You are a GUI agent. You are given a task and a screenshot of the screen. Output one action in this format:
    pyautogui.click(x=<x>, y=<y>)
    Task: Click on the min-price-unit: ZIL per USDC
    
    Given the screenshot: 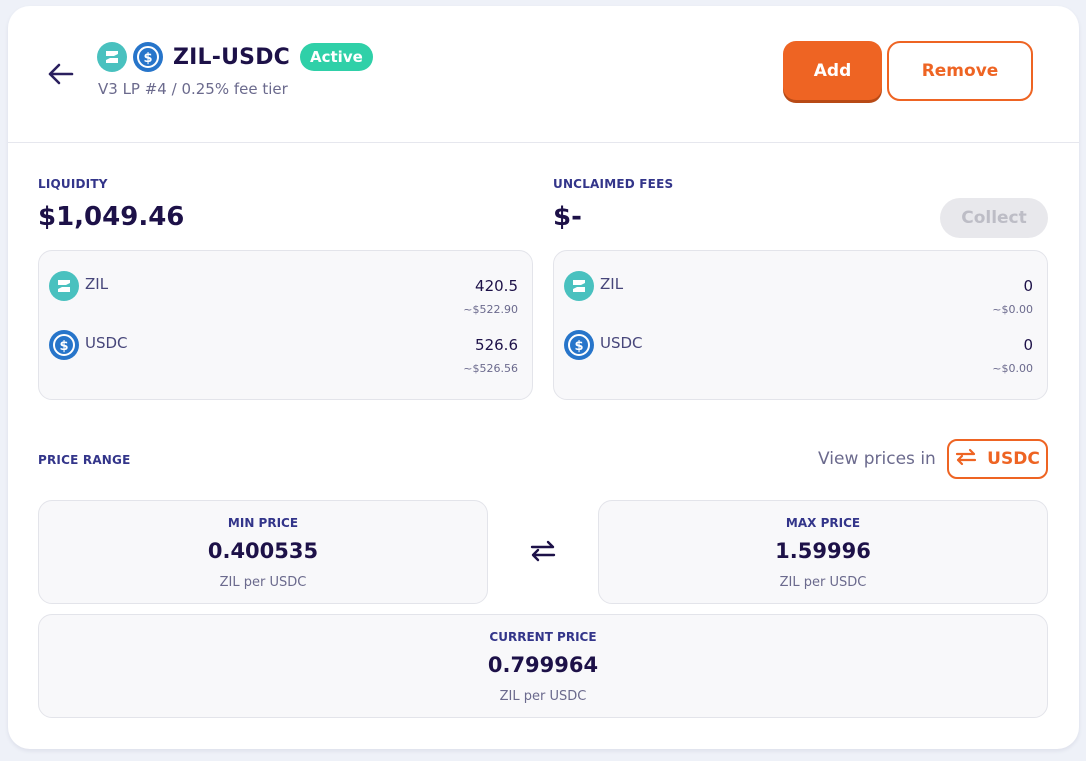 What is the action you would take?
    pyautogui.click(x=263, y=582)
    